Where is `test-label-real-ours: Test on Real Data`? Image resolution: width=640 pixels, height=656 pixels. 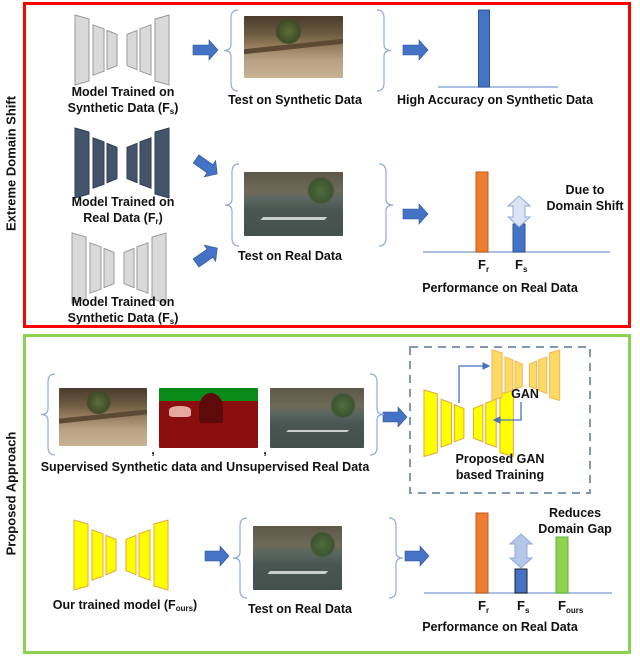
test-label-real-ours: Test on Real Data is located at coordinates (300, 609).